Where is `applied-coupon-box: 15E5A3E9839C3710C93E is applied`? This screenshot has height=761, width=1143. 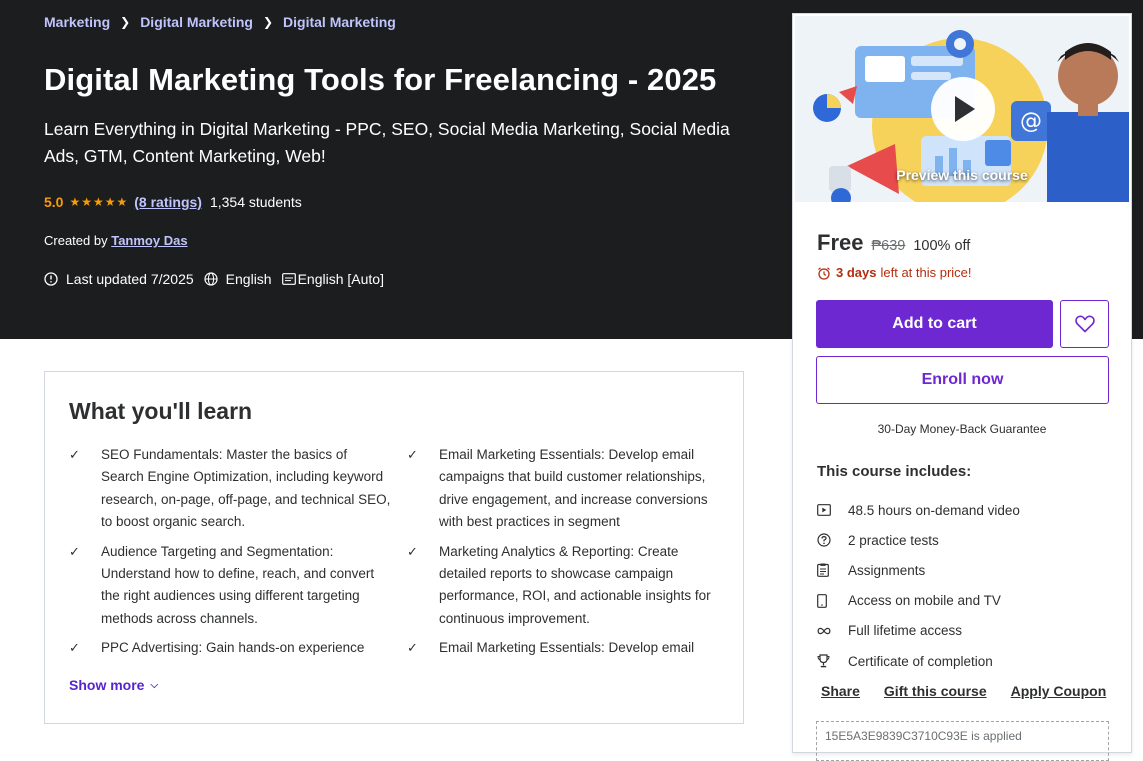
applied-coupon-box: 15E5A3E9839C3710C93E is applied is located at coordinates (962, 741).